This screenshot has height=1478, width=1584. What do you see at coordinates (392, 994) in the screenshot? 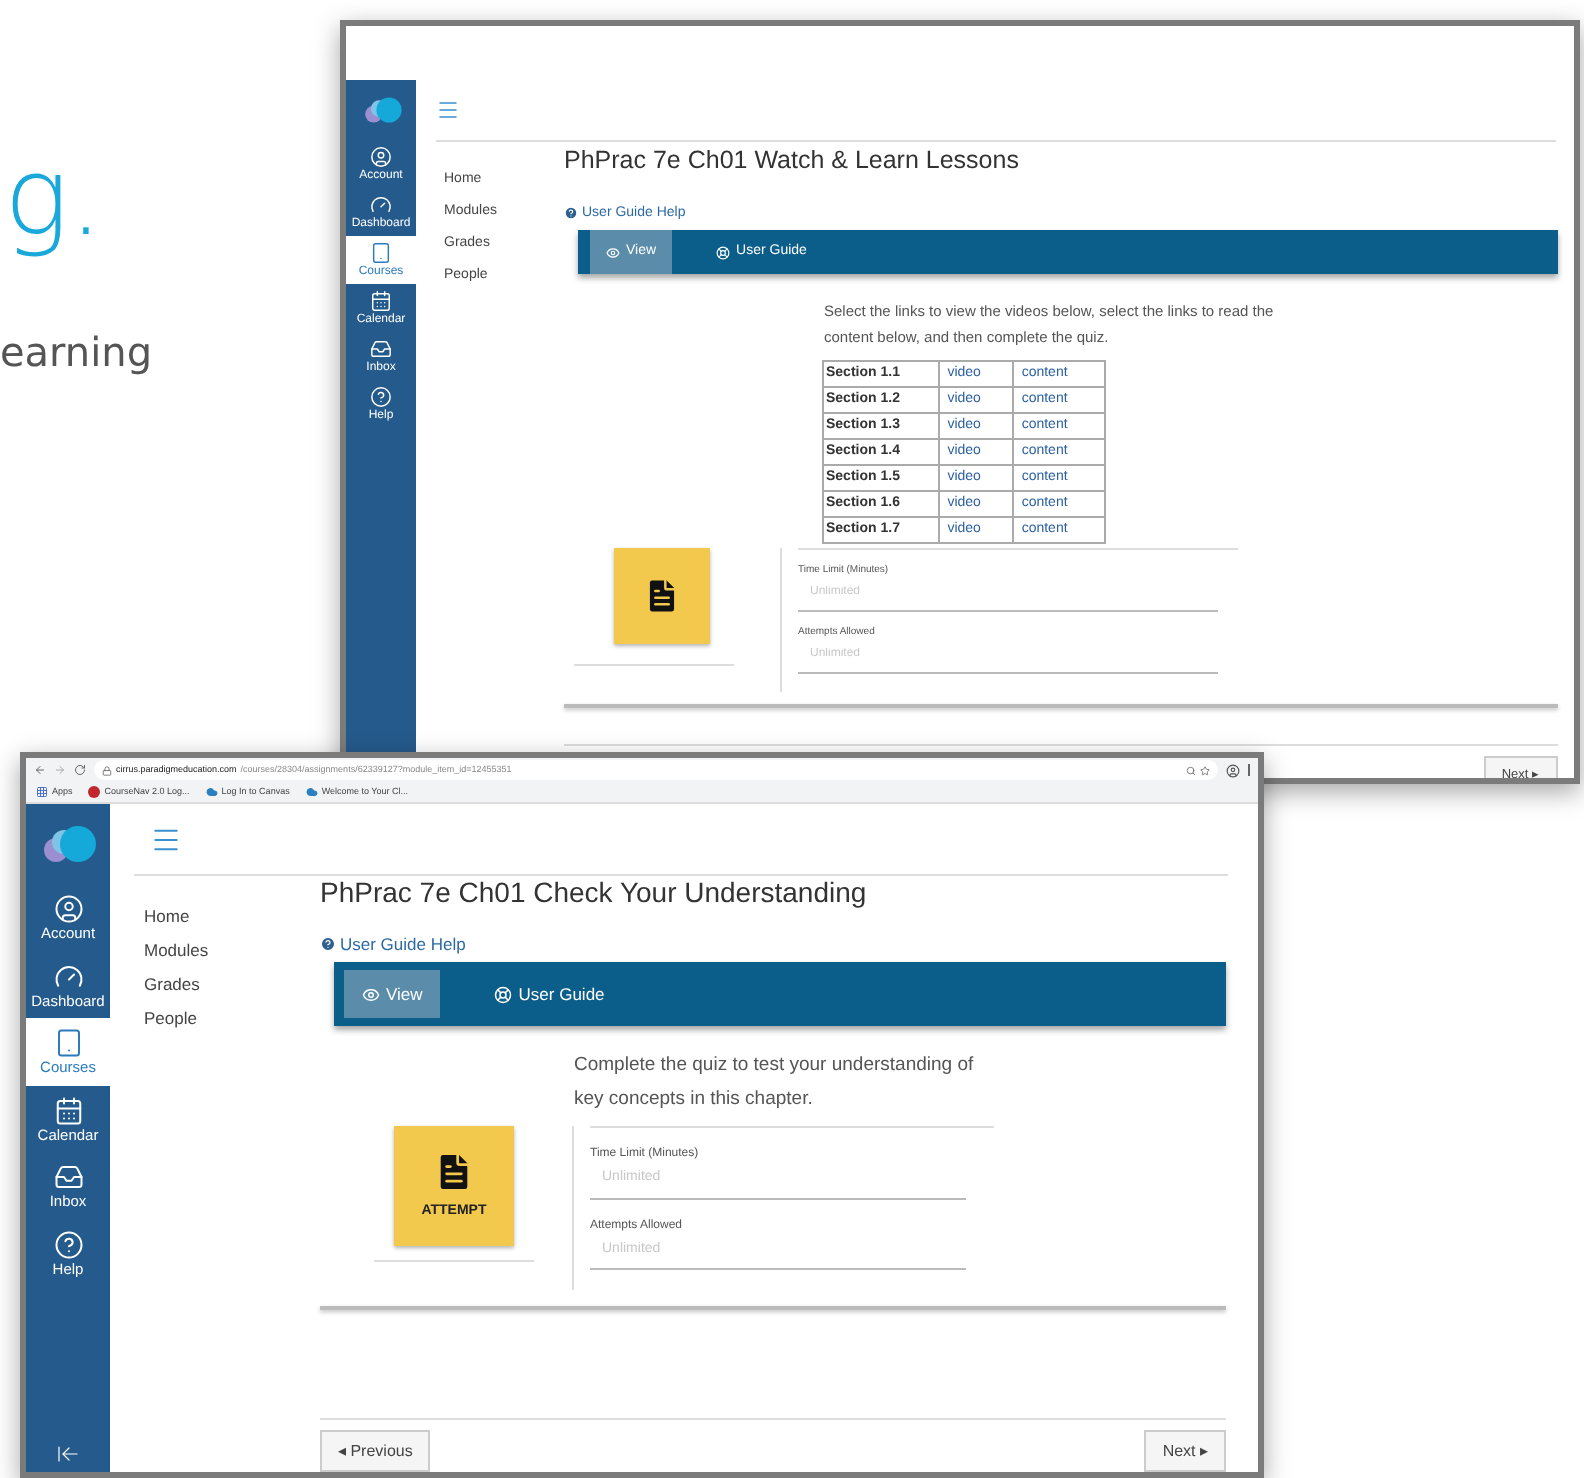
I see `toolbar-button: View` at bounding box center [392, 994].